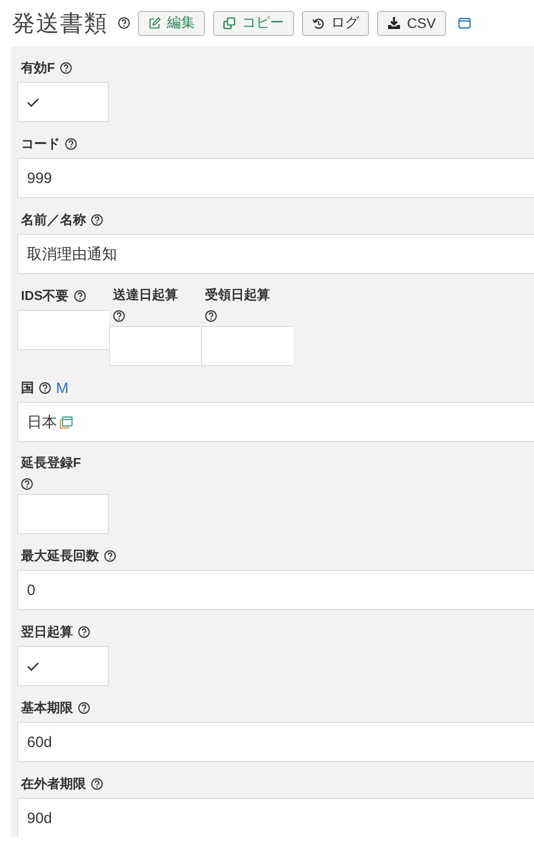  What do you see at coordinates (275, 590) in the screenshot?
I see `input-field: 0` at bounding box center [275, 590].